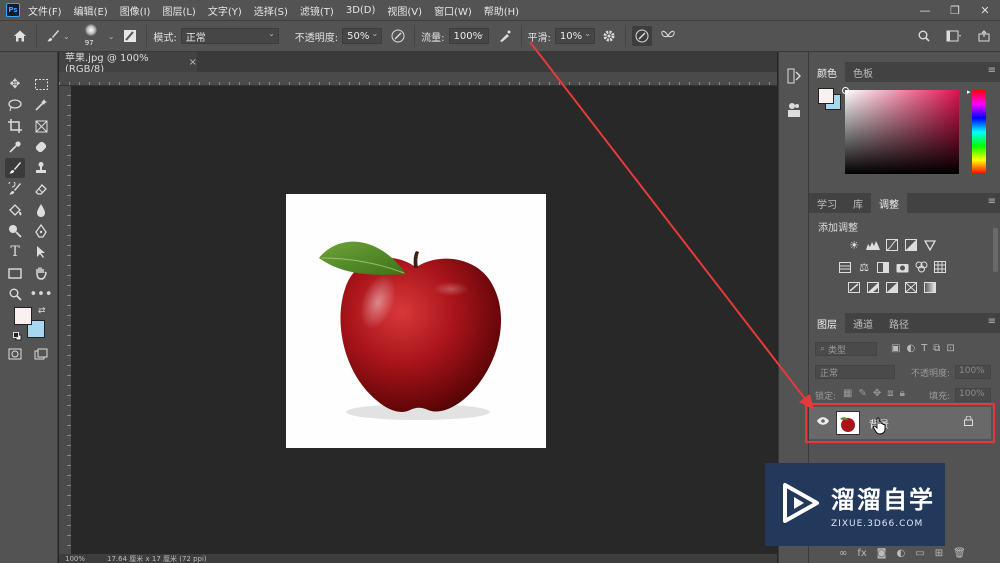 This screenshot has height=563, width=1000. What do you see at coordinates (877, 524) in the screenshot?
I see `watermark-url: ZIXUE.3D66.COM` at bounding box center [877, 524].